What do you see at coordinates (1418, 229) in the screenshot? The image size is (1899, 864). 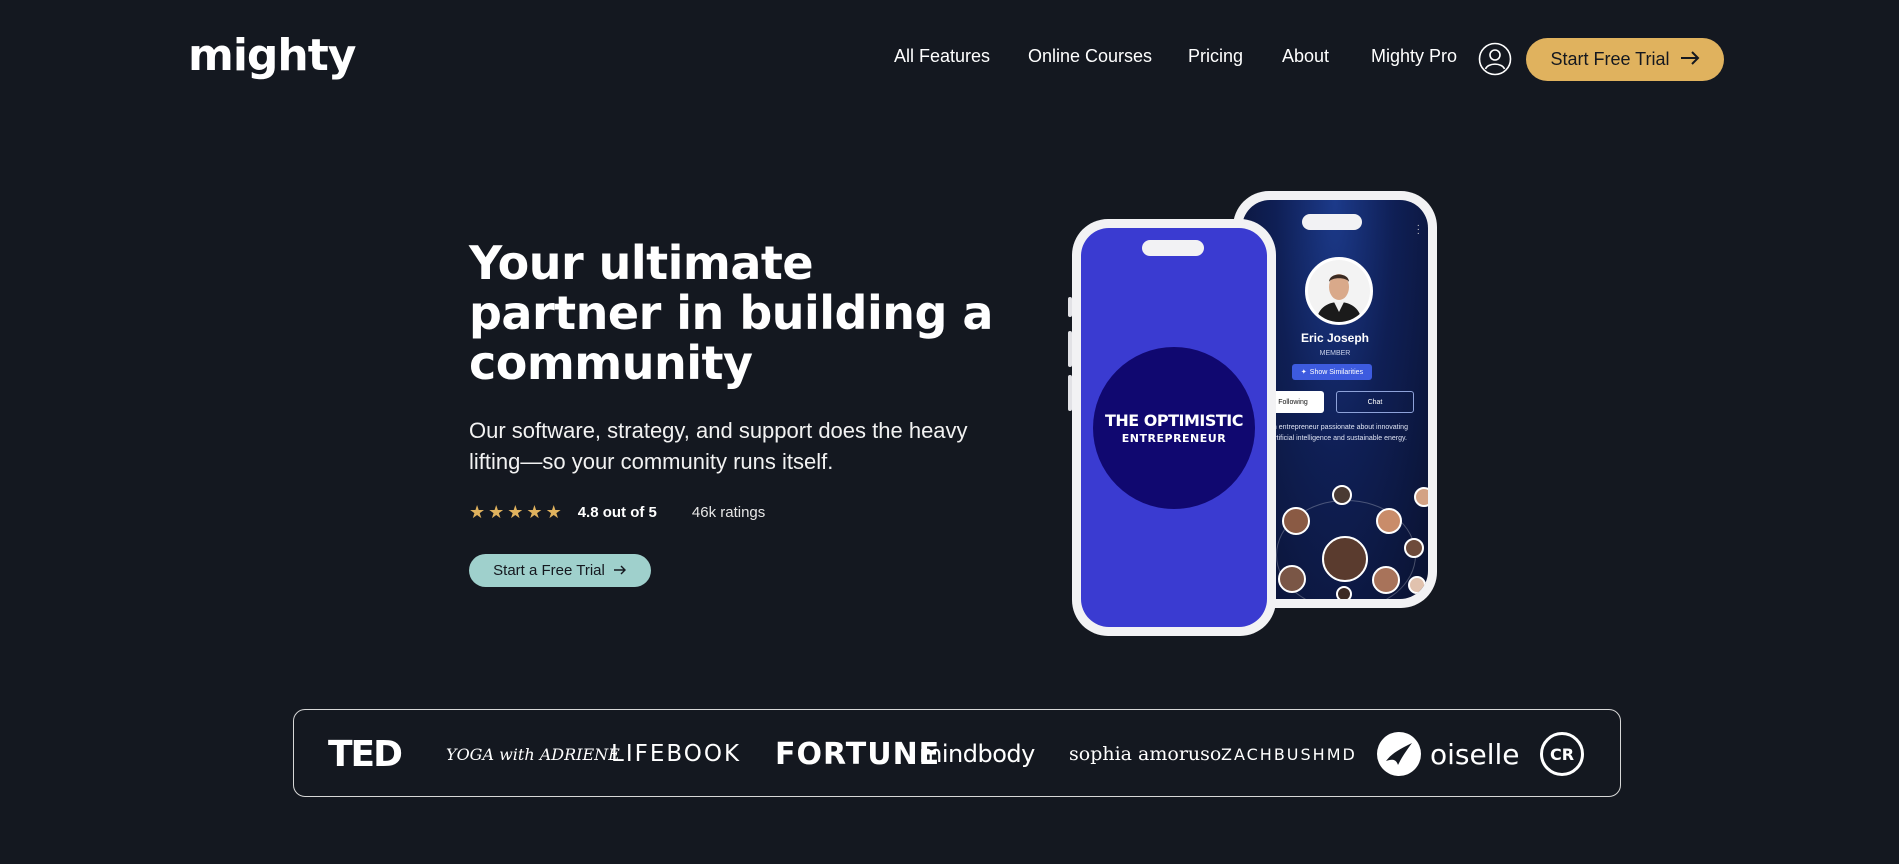 I see `more-options-icon: · · ·` at bounding box center [1418, 229].